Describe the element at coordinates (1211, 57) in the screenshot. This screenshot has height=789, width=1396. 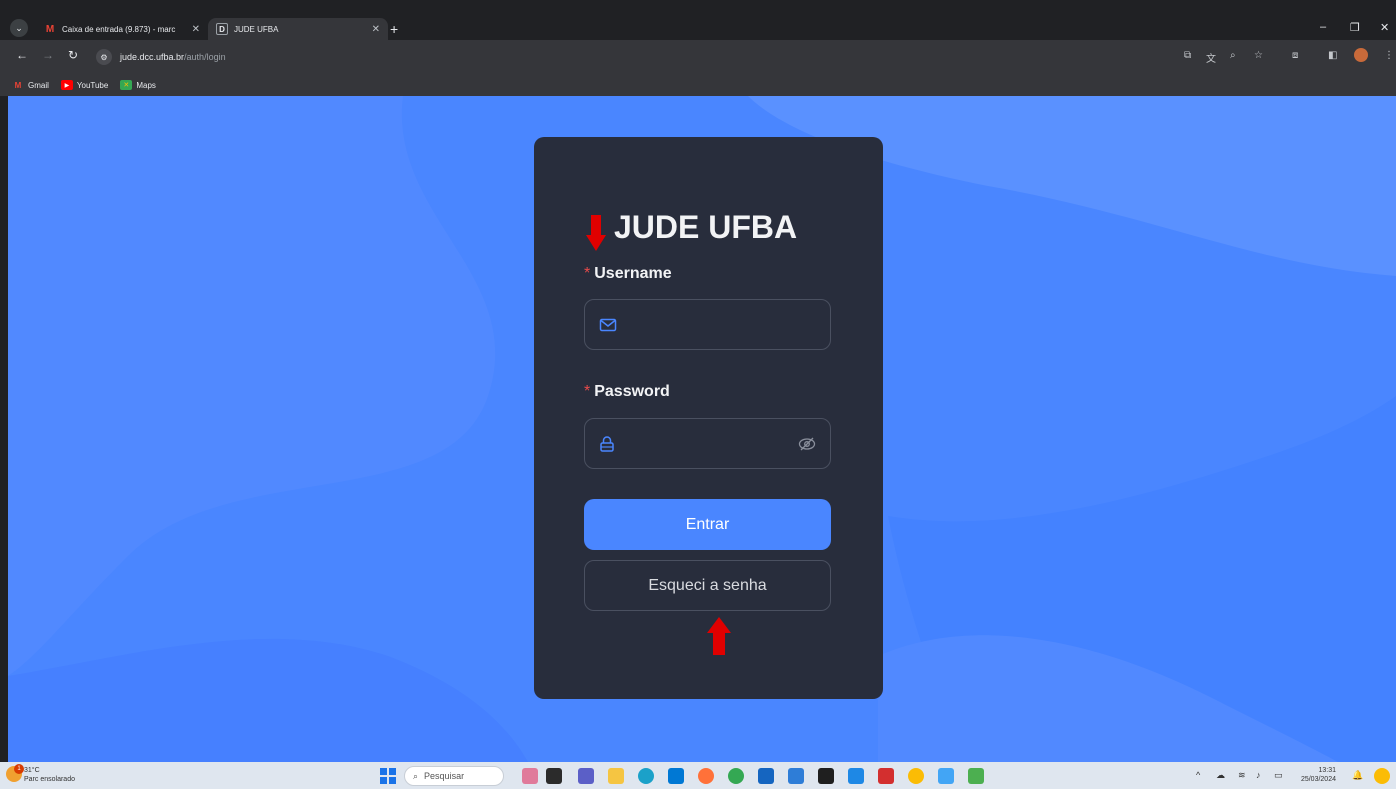
I see `translate-icon: 文` at that location.